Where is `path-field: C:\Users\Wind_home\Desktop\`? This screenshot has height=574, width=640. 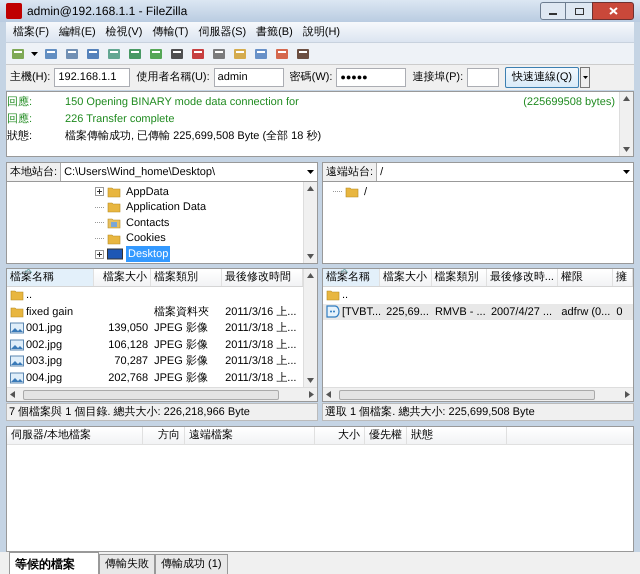
path-field: C:\Users\Wind_home\Desktop\ is located at coordinates (188, 172).